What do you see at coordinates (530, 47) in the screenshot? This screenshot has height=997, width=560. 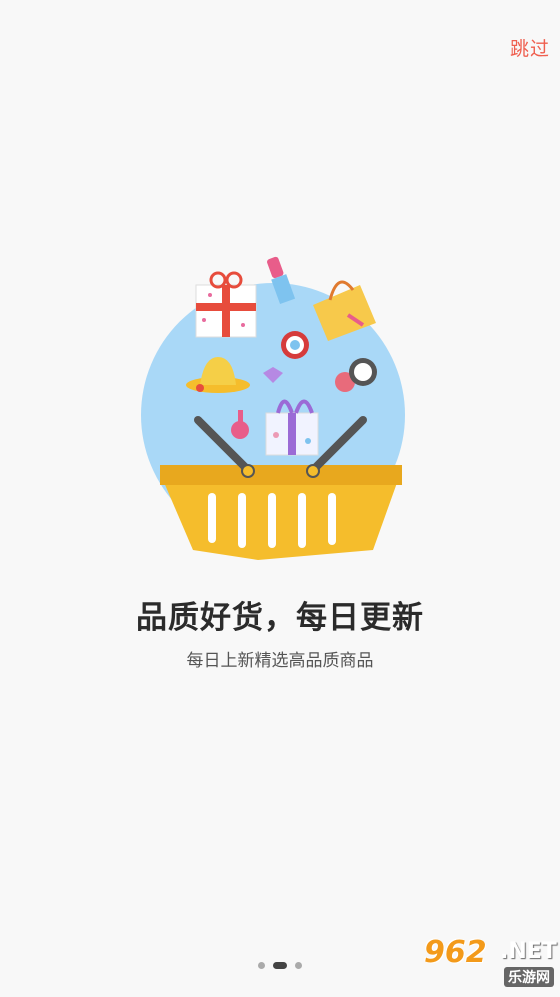 I see `skip-button: 跳过` at bounding box center [530, 47].